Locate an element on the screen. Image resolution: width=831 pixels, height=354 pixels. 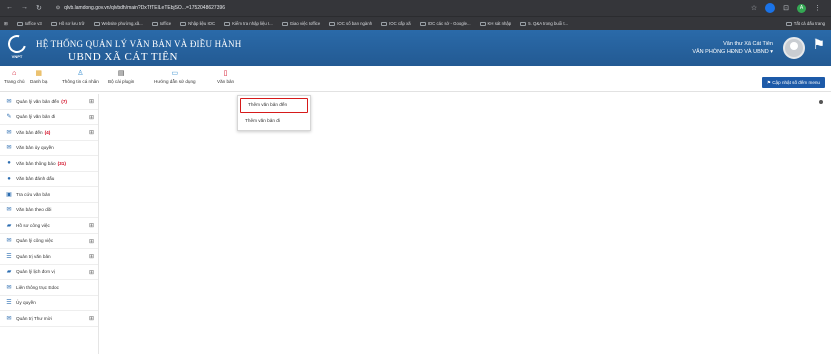
sidebar-item: ✉ Văn bản ủy quyền is located at coordinates (49, 148).